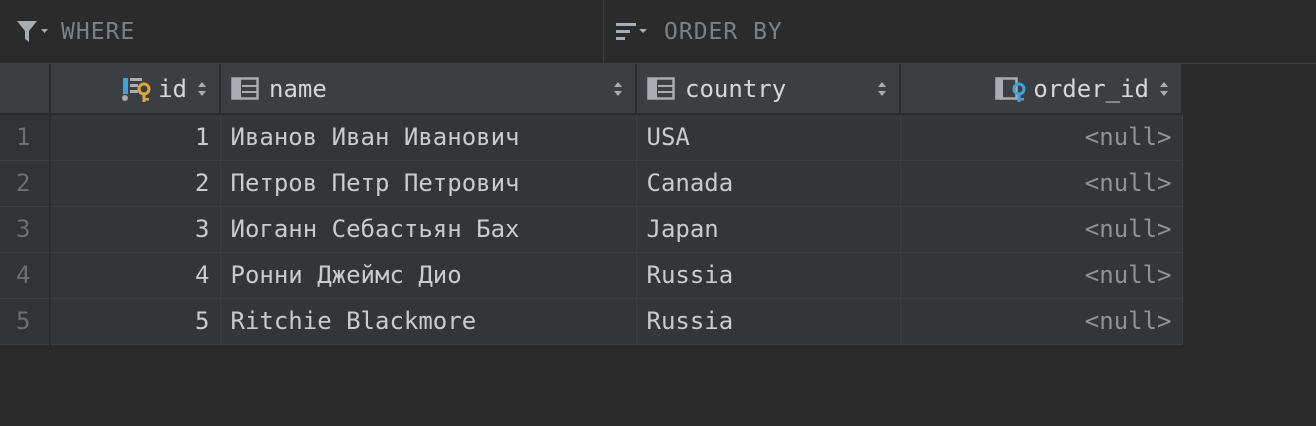  What do you see at coordinates (135, 229) in the screenshot?
I see `cell-id: 3` at bounding box center [135, 229].